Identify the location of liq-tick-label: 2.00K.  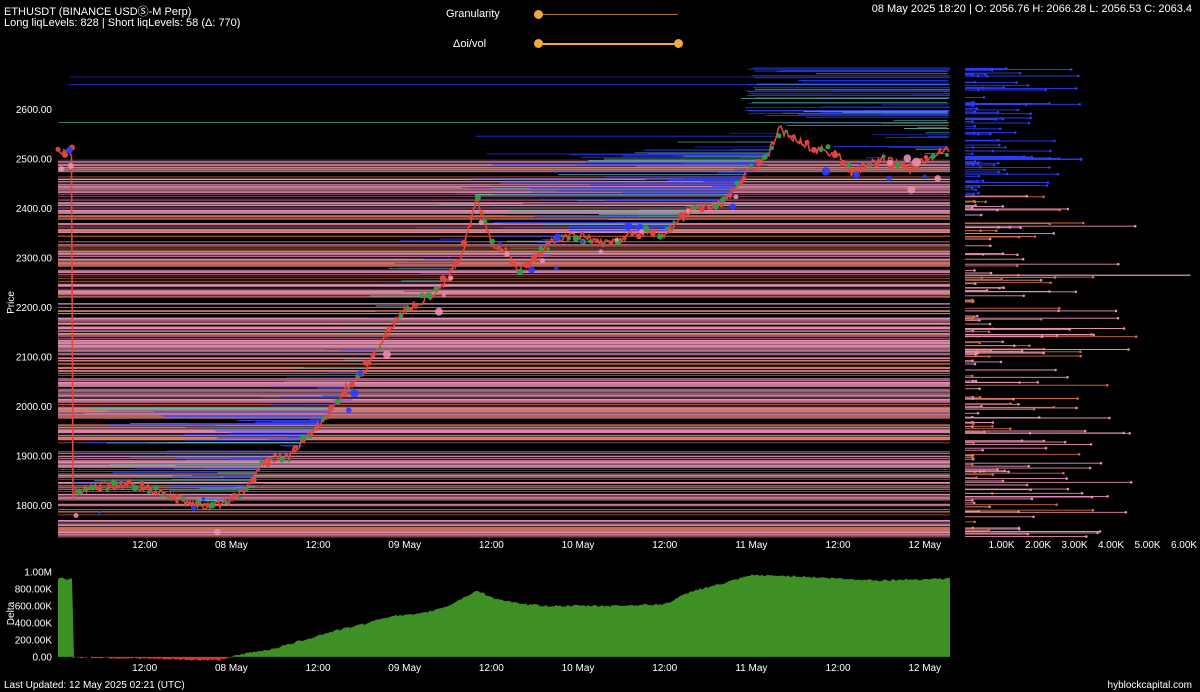
(1038, 545).